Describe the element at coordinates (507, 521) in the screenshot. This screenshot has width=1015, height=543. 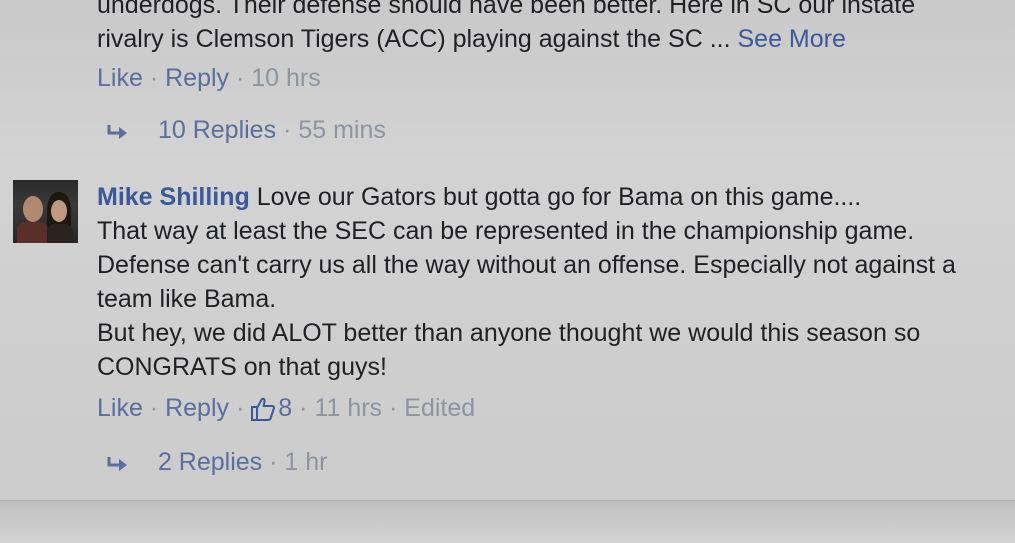
I see `next-section-divider` at that location.